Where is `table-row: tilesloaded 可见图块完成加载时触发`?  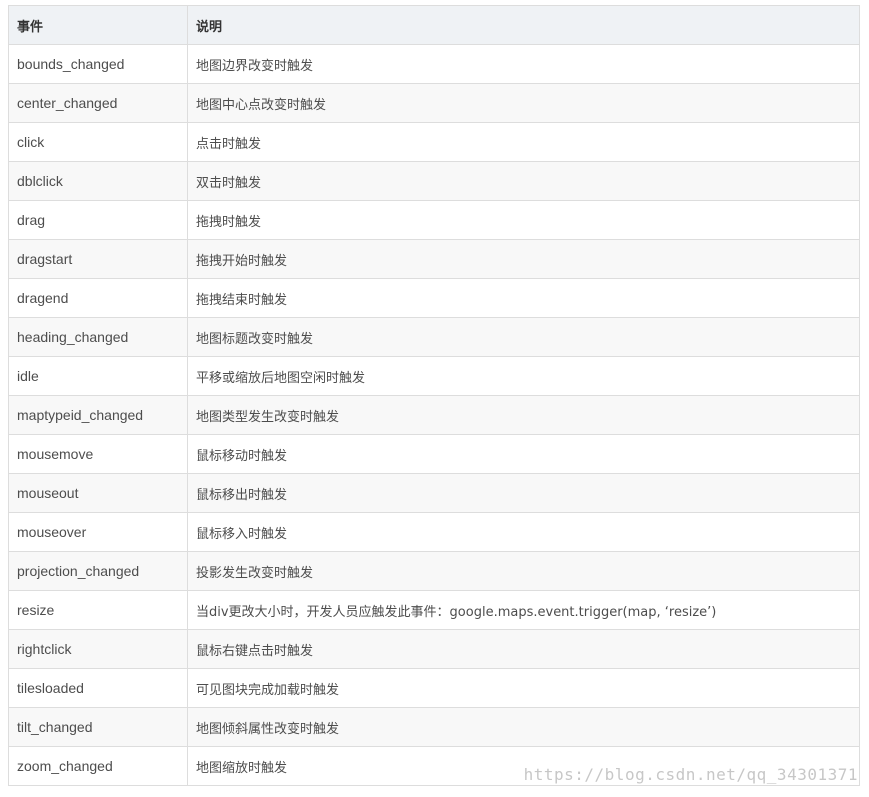 table-row: tilesloaded 可见图块完成加载时触发 is located at coordinates (434, 688).